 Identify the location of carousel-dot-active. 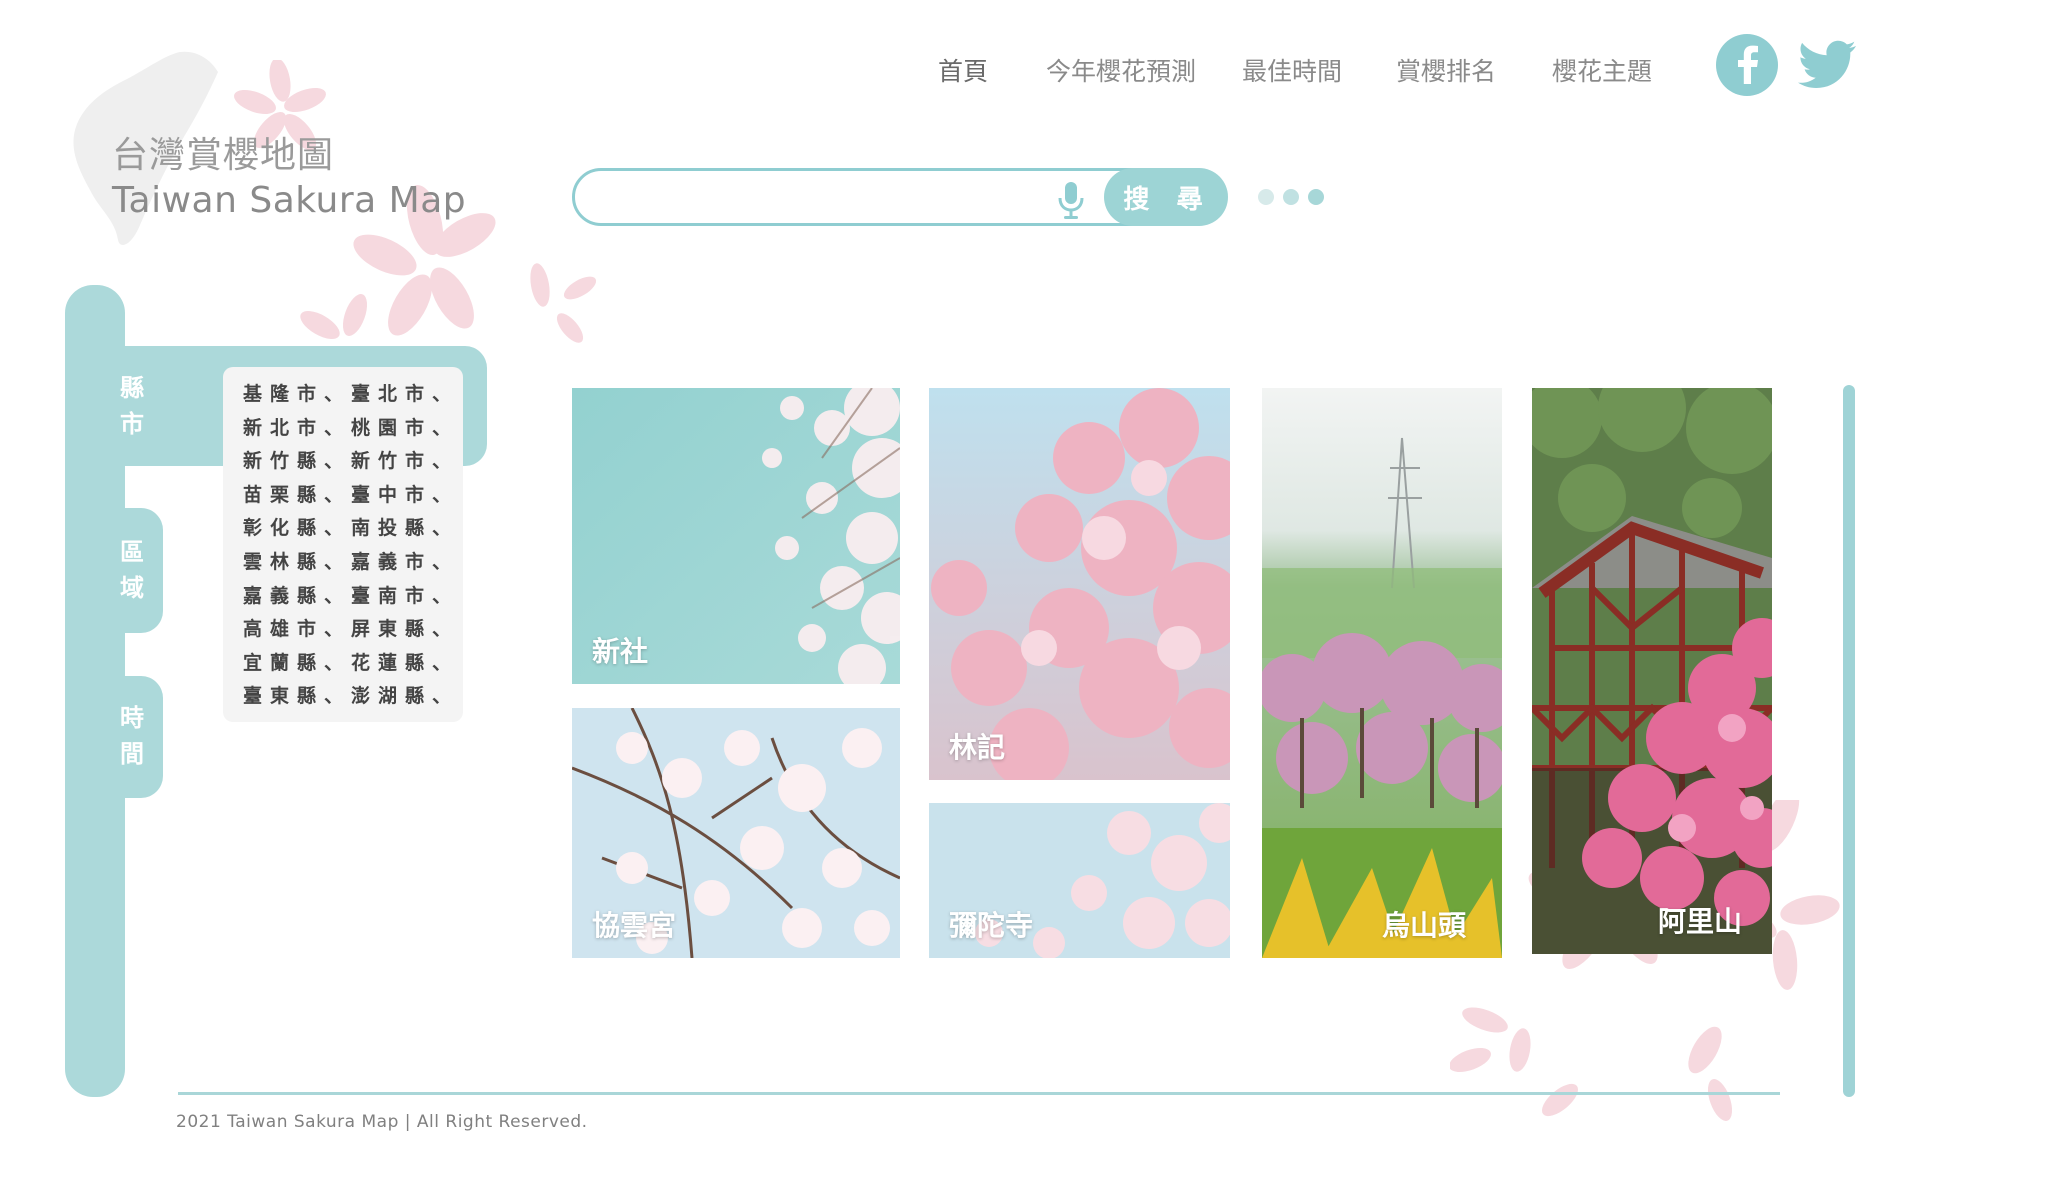
(1316, 197).